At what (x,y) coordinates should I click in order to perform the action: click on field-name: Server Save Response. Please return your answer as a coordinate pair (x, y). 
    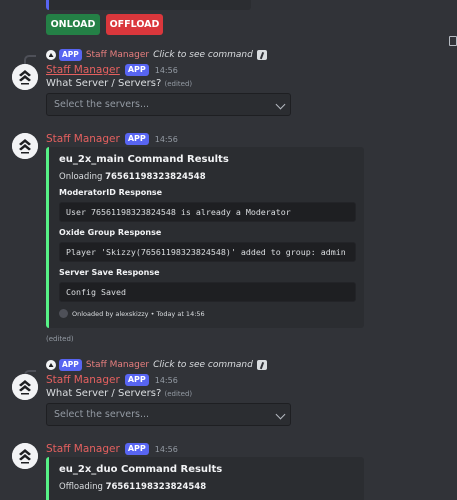
    Looking at the image, I should click on (109, 272).